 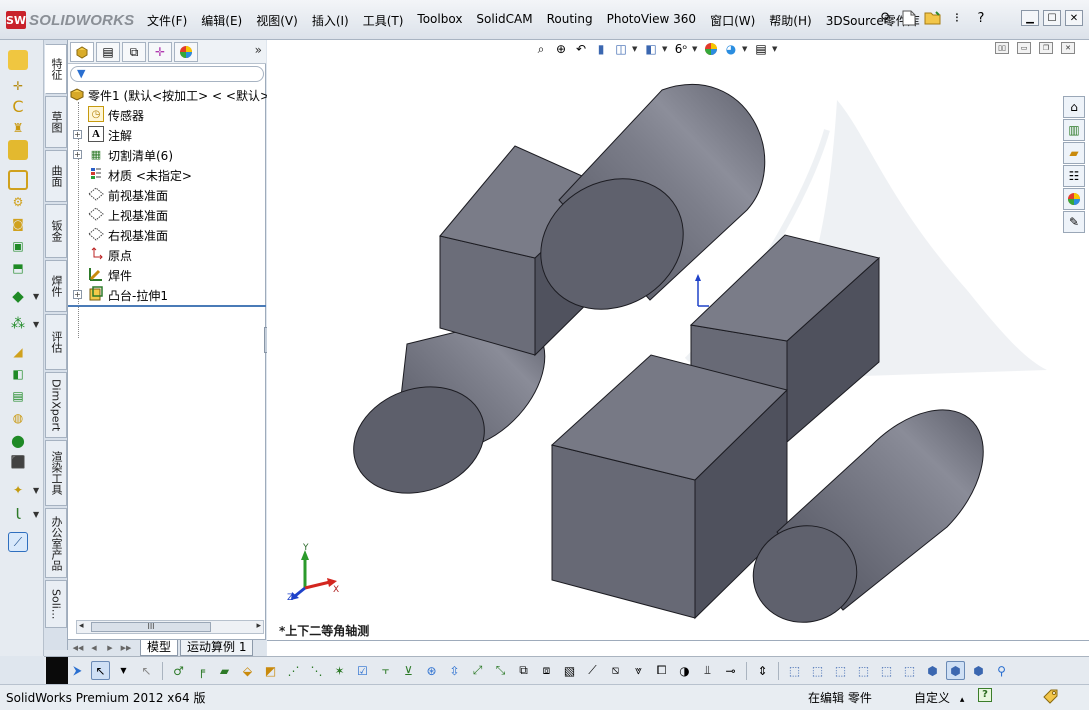 I want to click on mirror-icon: ⬛, so click(x=18, y=462).